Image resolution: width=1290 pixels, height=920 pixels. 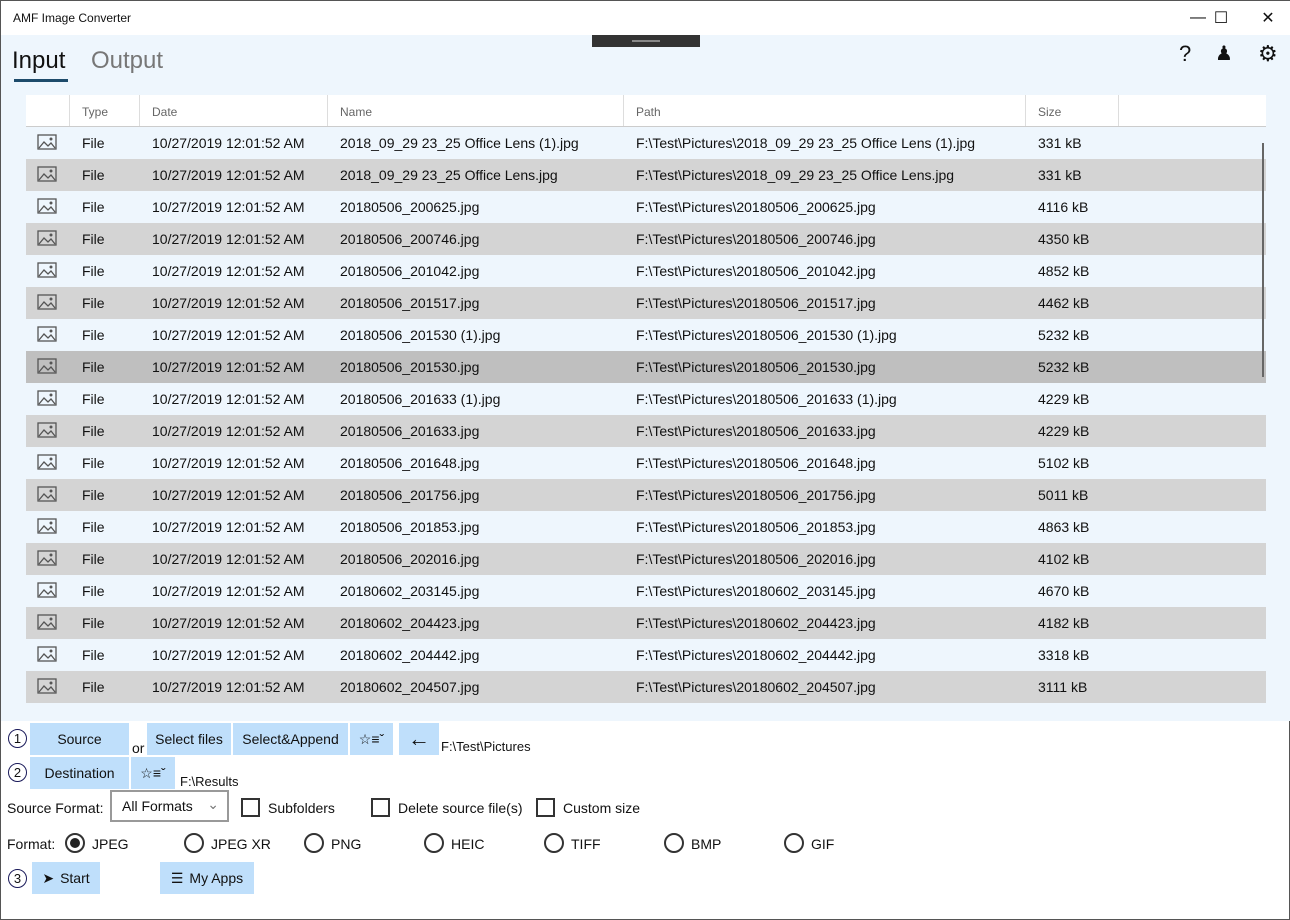 What do you see at coordinates (410, 431) in the screenshot?
I see `cell-name: 20180506_201633.jpg` at bounding box center [410, 431].